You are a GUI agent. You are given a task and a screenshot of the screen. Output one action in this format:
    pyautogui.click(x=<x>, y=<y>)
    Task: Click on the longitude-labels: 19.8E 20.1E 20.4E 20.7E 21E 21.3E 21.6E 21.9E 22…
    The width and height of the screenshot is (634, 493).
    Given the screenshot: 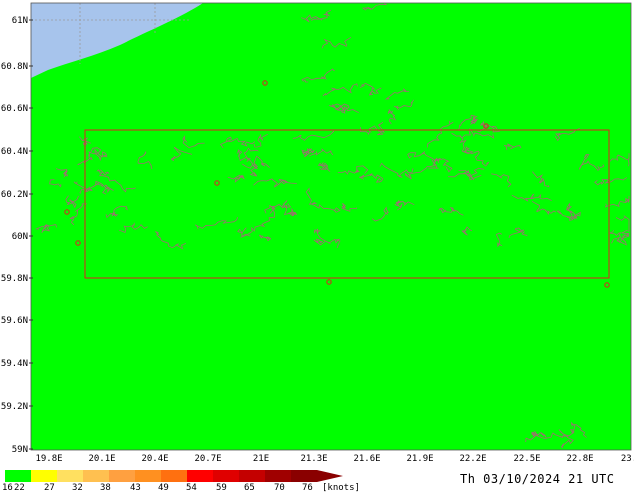 What is the action you would take?
    pyautogui.click(x=334, y=459)
    